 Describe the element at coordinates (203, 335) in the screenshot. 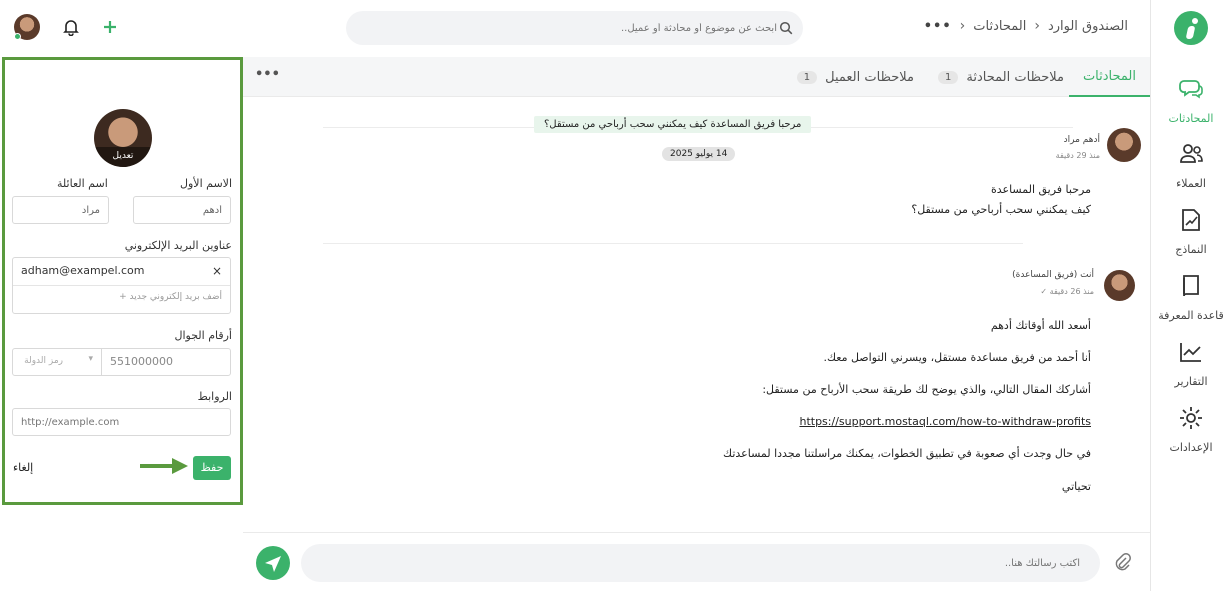

I see `phones-label: أرقام الجوال` at that location.